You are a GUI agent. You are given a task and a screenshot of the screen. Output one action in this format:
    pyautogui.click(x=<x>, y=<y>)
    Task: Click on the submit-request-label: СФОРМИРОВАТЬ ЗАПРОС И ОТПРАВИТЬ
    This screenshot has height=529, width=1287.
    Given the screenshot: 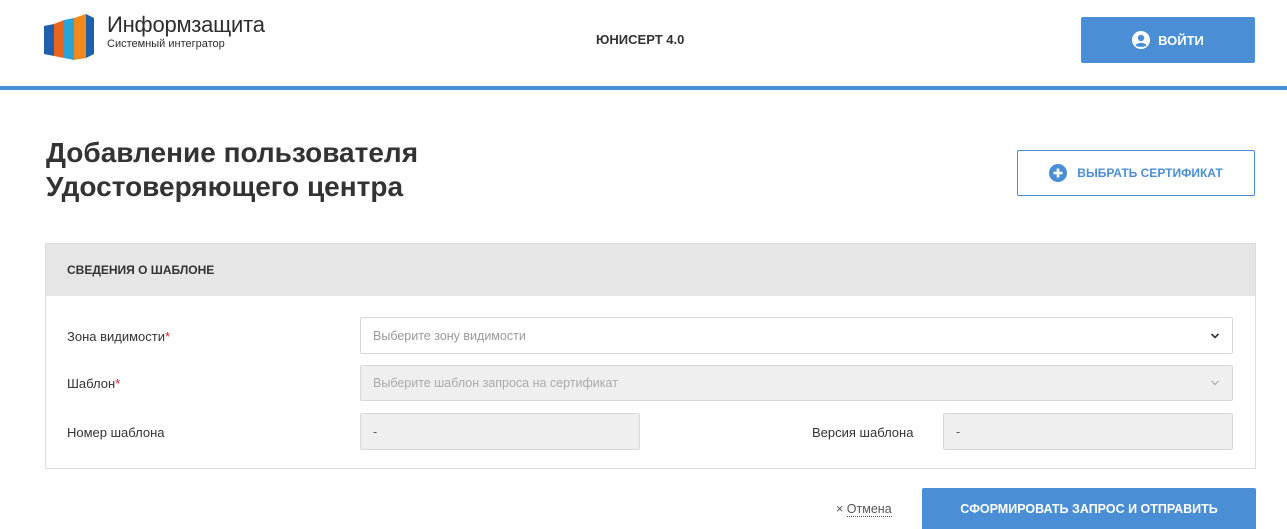 What is the action you would take?
    pyautogui.click(x=1089, y=508)
    